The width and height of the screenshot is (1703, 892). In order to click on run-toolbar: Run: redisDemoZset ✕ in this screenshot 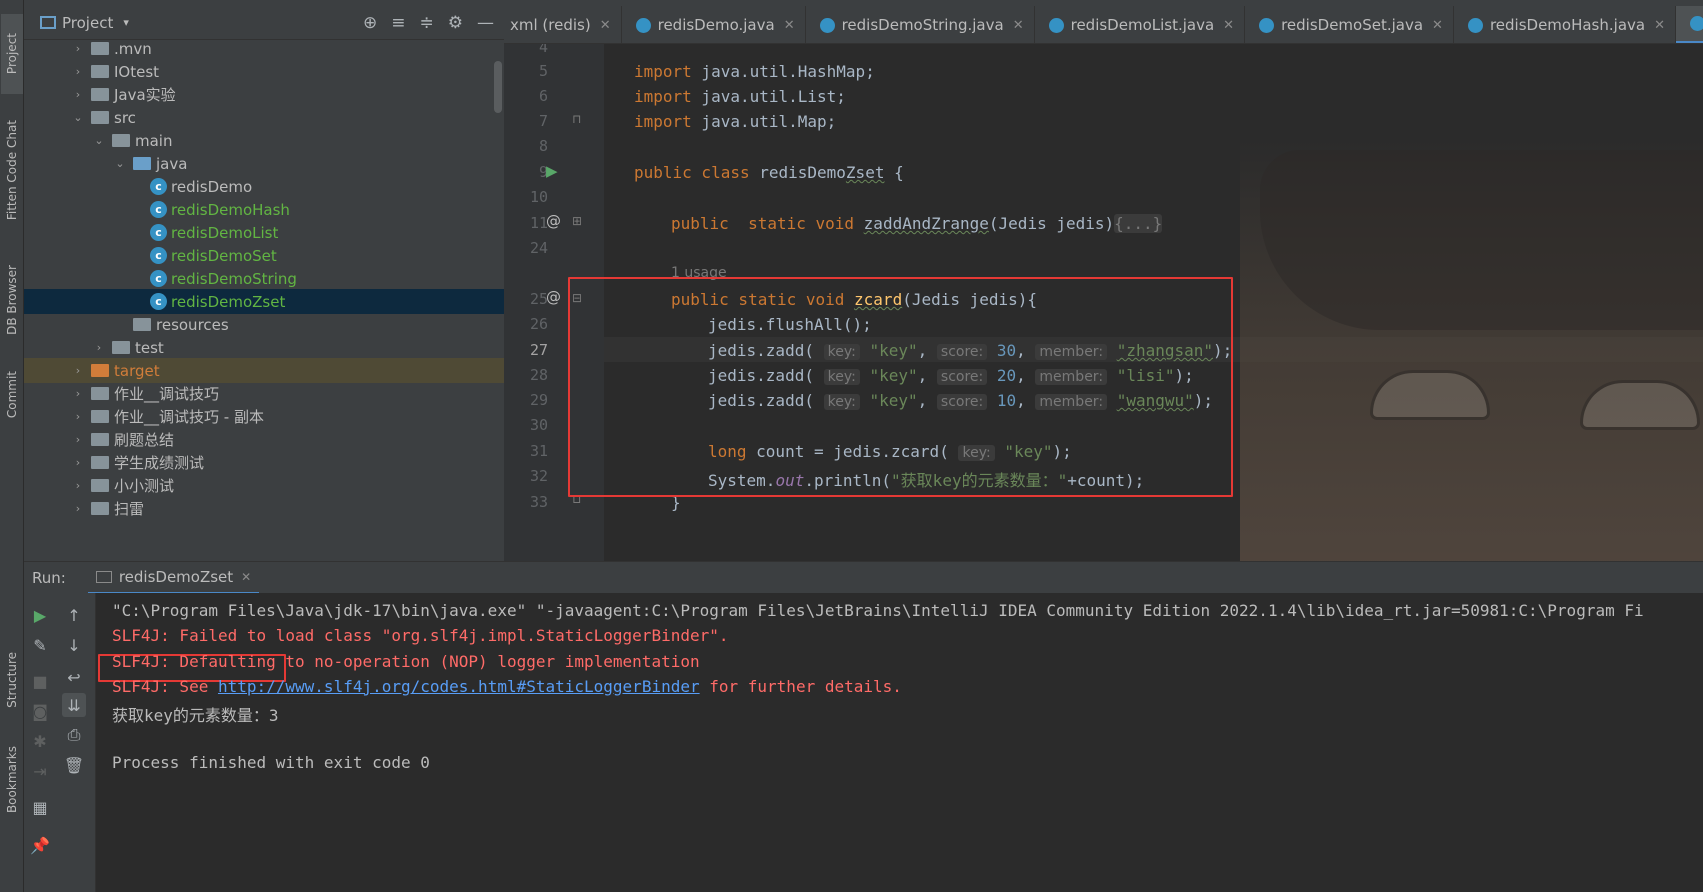, I will do `click(863, 577)`.